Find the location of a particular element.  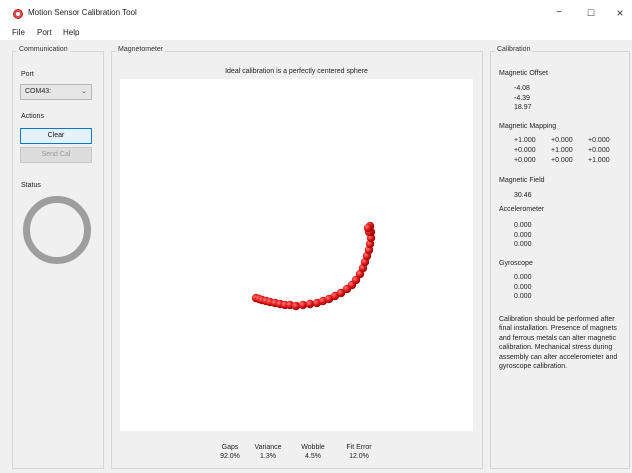

status-ring-icon is located at coordinates (57, 230).